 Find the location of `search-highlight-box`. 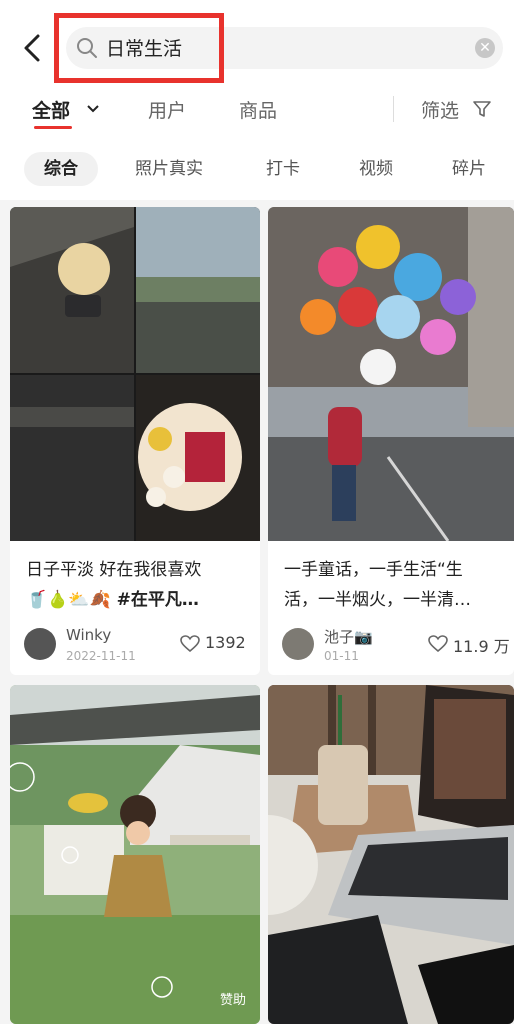

search-highlight-box is located at coordinates (139, 48).